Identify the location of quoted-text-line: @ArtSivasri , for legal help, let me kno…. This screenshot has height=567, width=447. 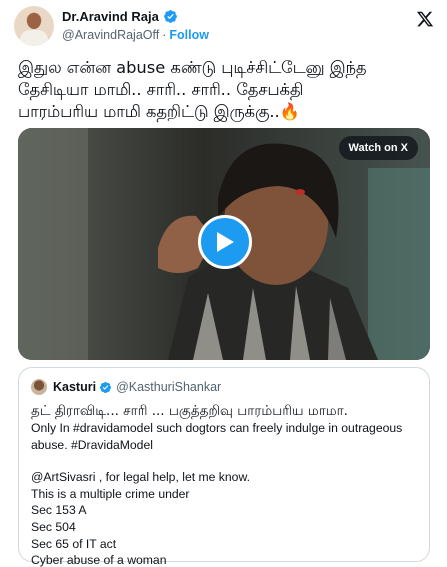
(140, 477).